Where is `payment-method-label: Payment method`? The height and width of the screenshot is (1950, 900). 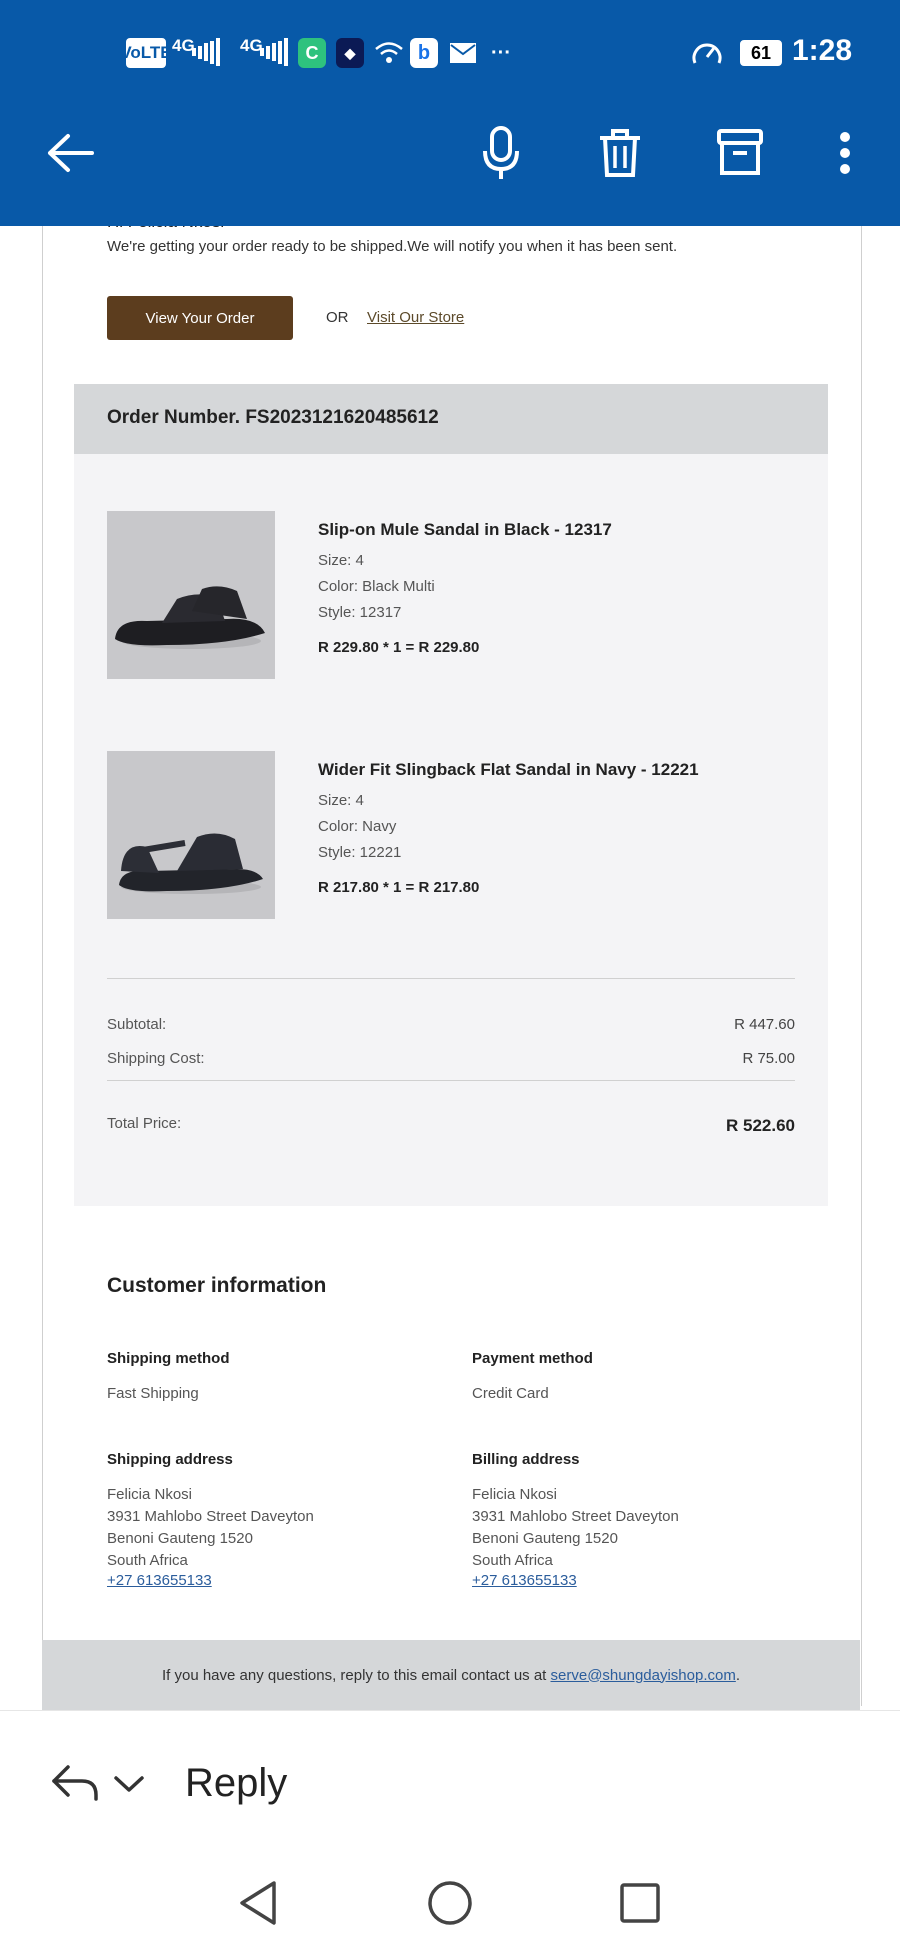
payment-method-label: Payment method is located at coordinates (532, 1358).